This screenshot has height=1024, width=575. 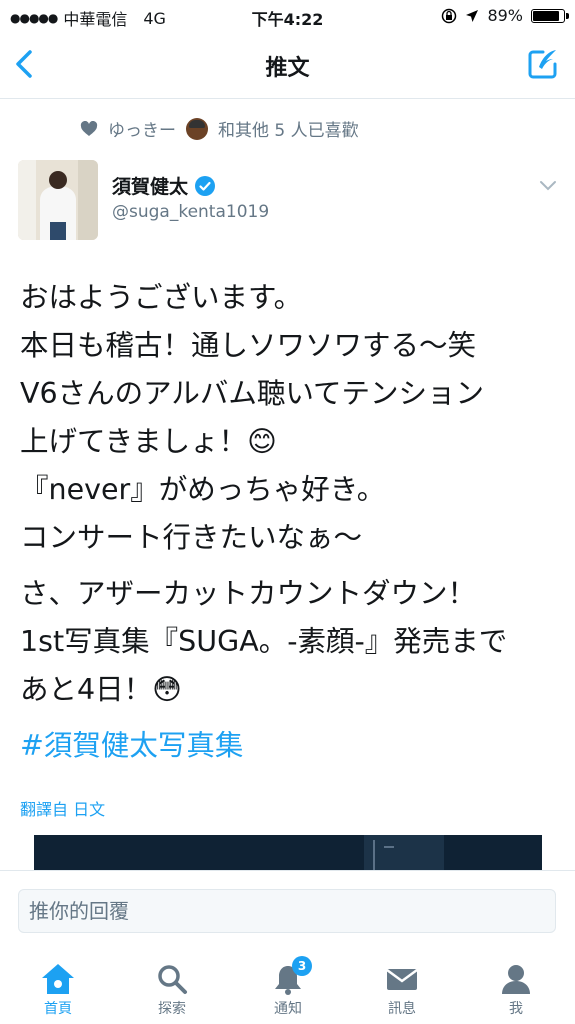 What do you see at coordinates (548, 186) in the screenshot?
I see `chevron-down-icon` at bounding box center [548, 186].